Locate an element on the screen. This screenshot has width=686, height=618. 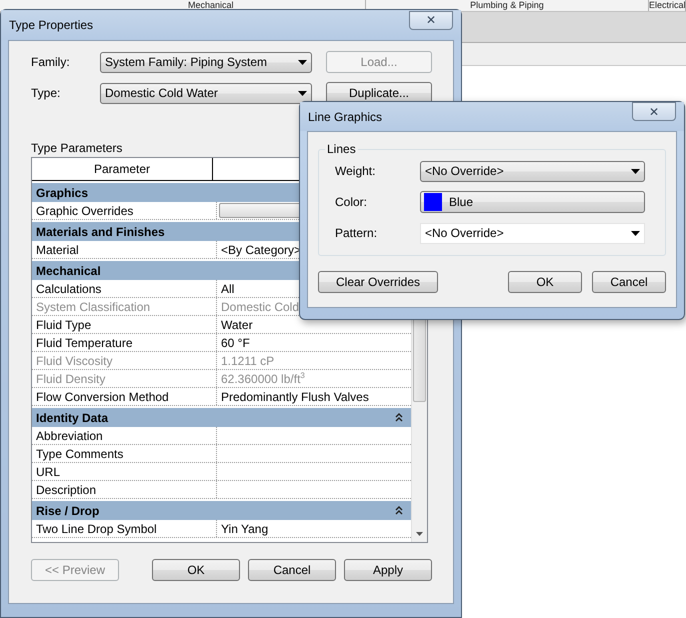
parameter-value: 1.1211 cP is located at coordinates (247, 361).